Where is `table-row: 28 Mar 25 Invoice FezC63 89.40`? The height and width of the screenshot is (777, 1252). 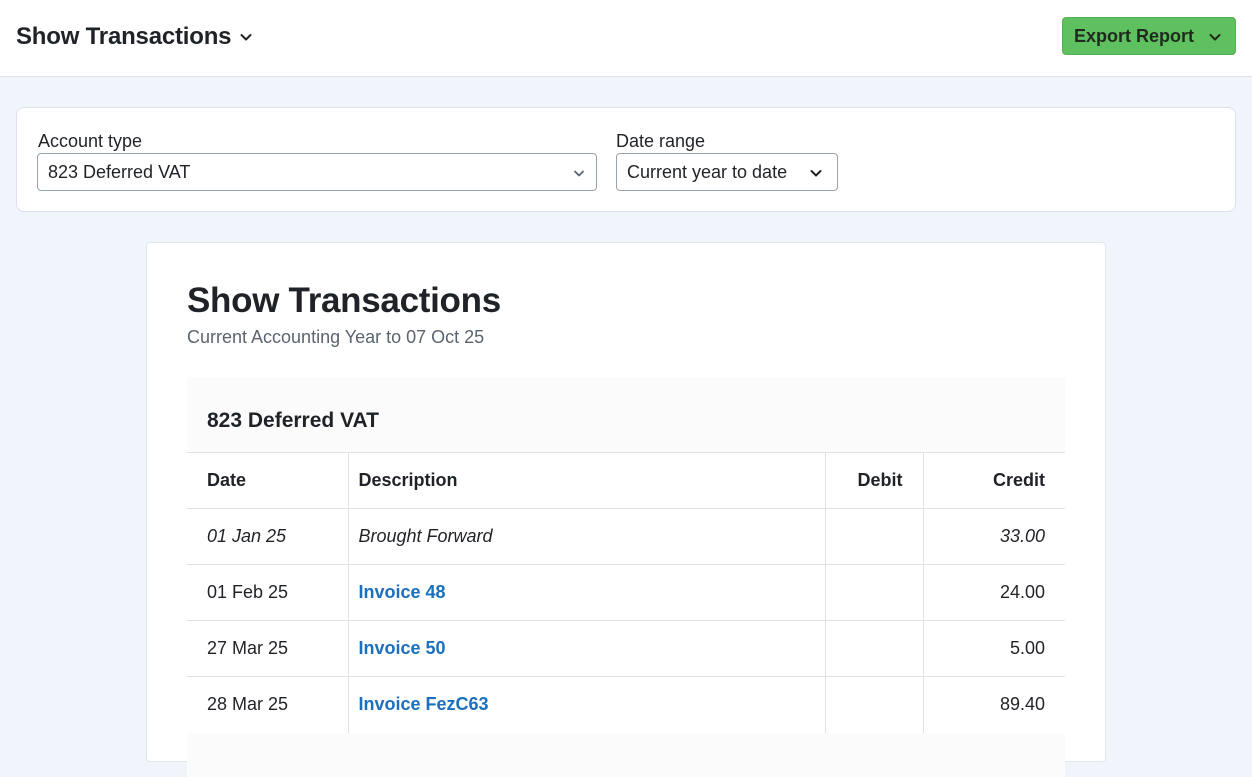
table-row: 28 Mar 25 Invoice FezC63 89.40 is located at coordinates (626, 704).